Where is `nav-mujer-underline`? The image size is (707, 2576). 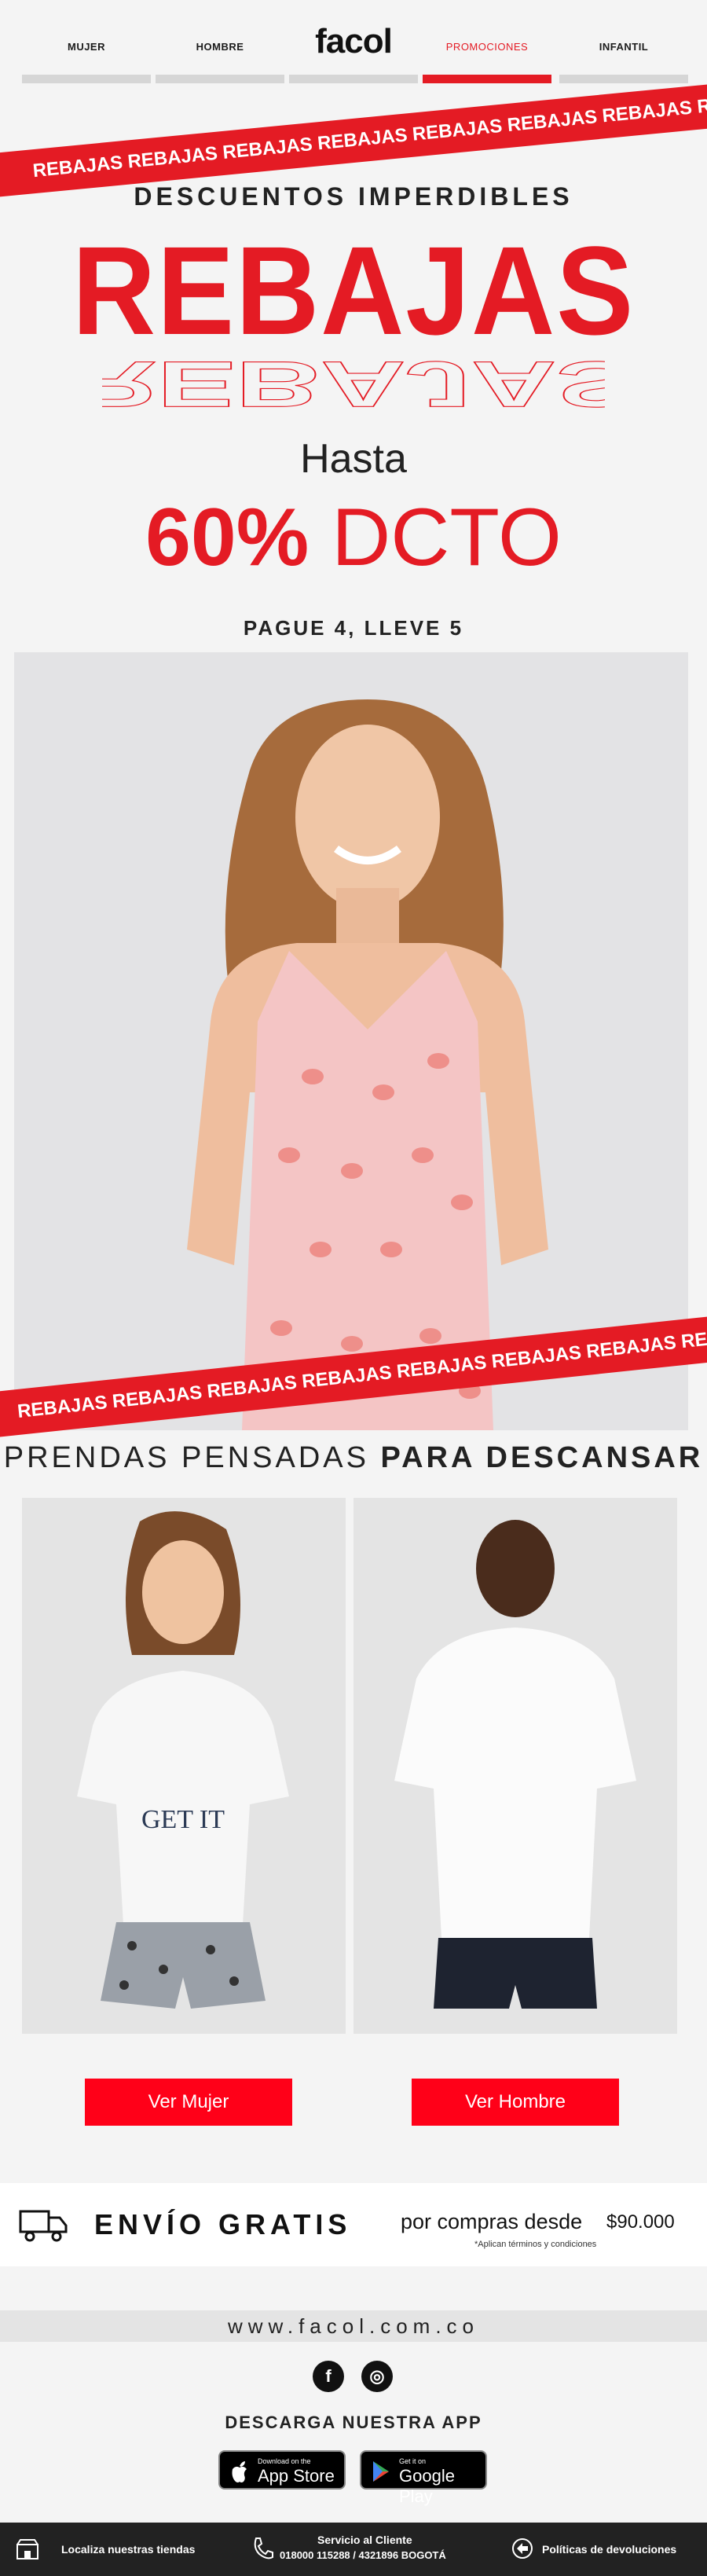
nav-mujer-underline is located at coordinates (86, 79).